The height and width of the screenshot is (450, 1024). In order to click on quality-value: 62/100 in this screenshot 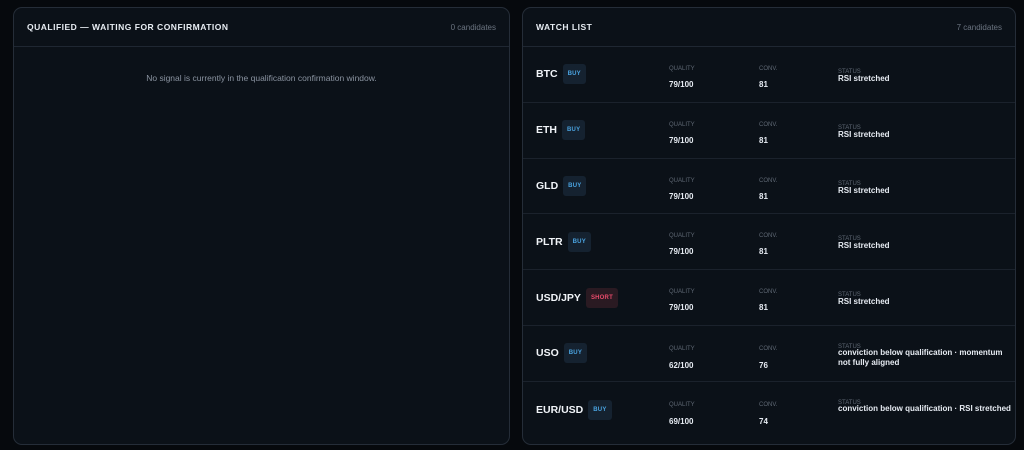, I will do `click(681, 365)`.